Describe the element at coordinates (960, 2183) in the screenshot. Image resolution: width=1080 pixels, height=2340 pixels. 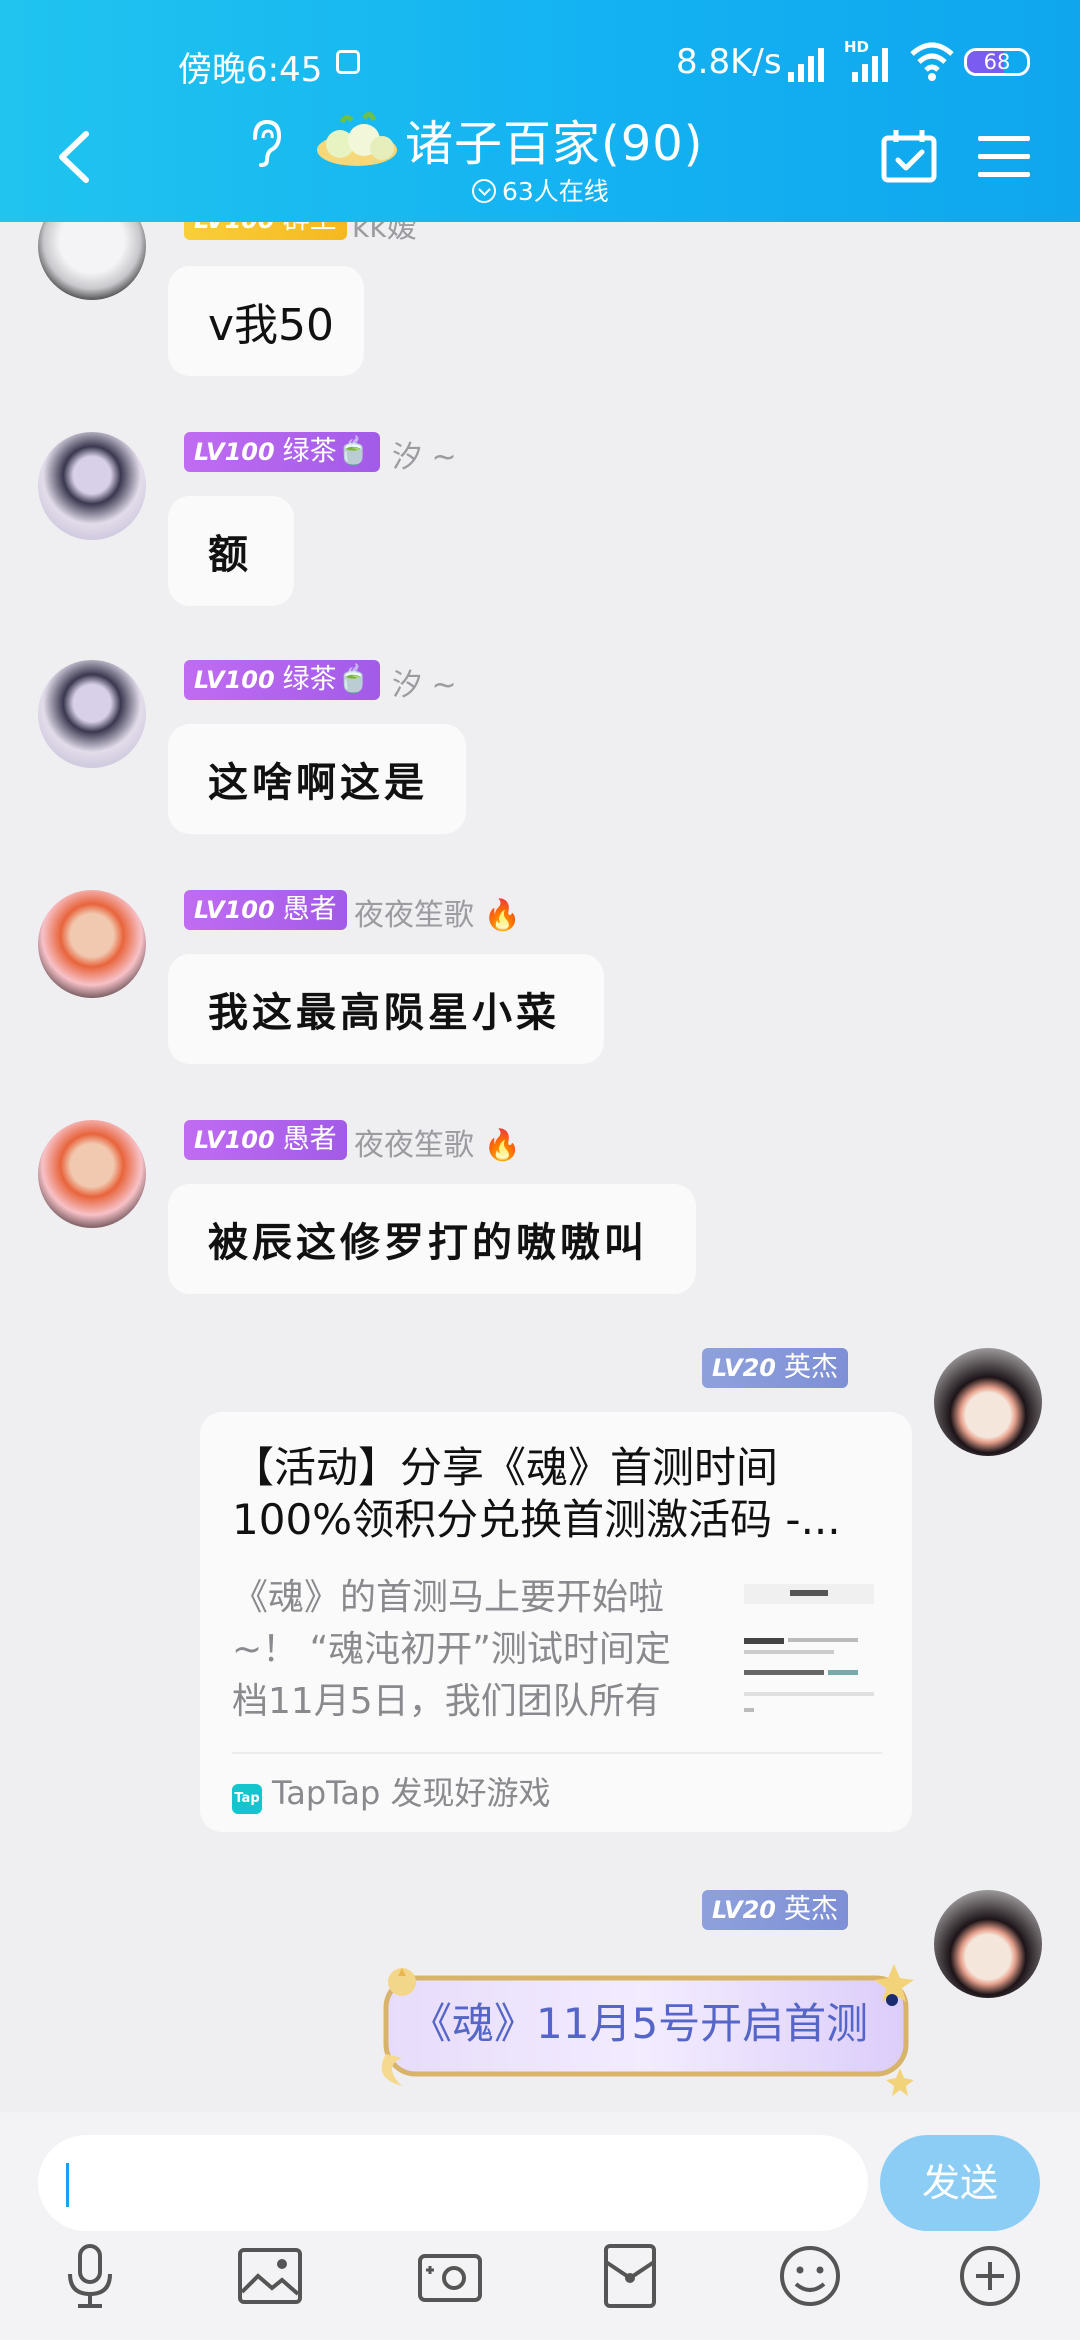
I see `send-button: 发送` at that location.